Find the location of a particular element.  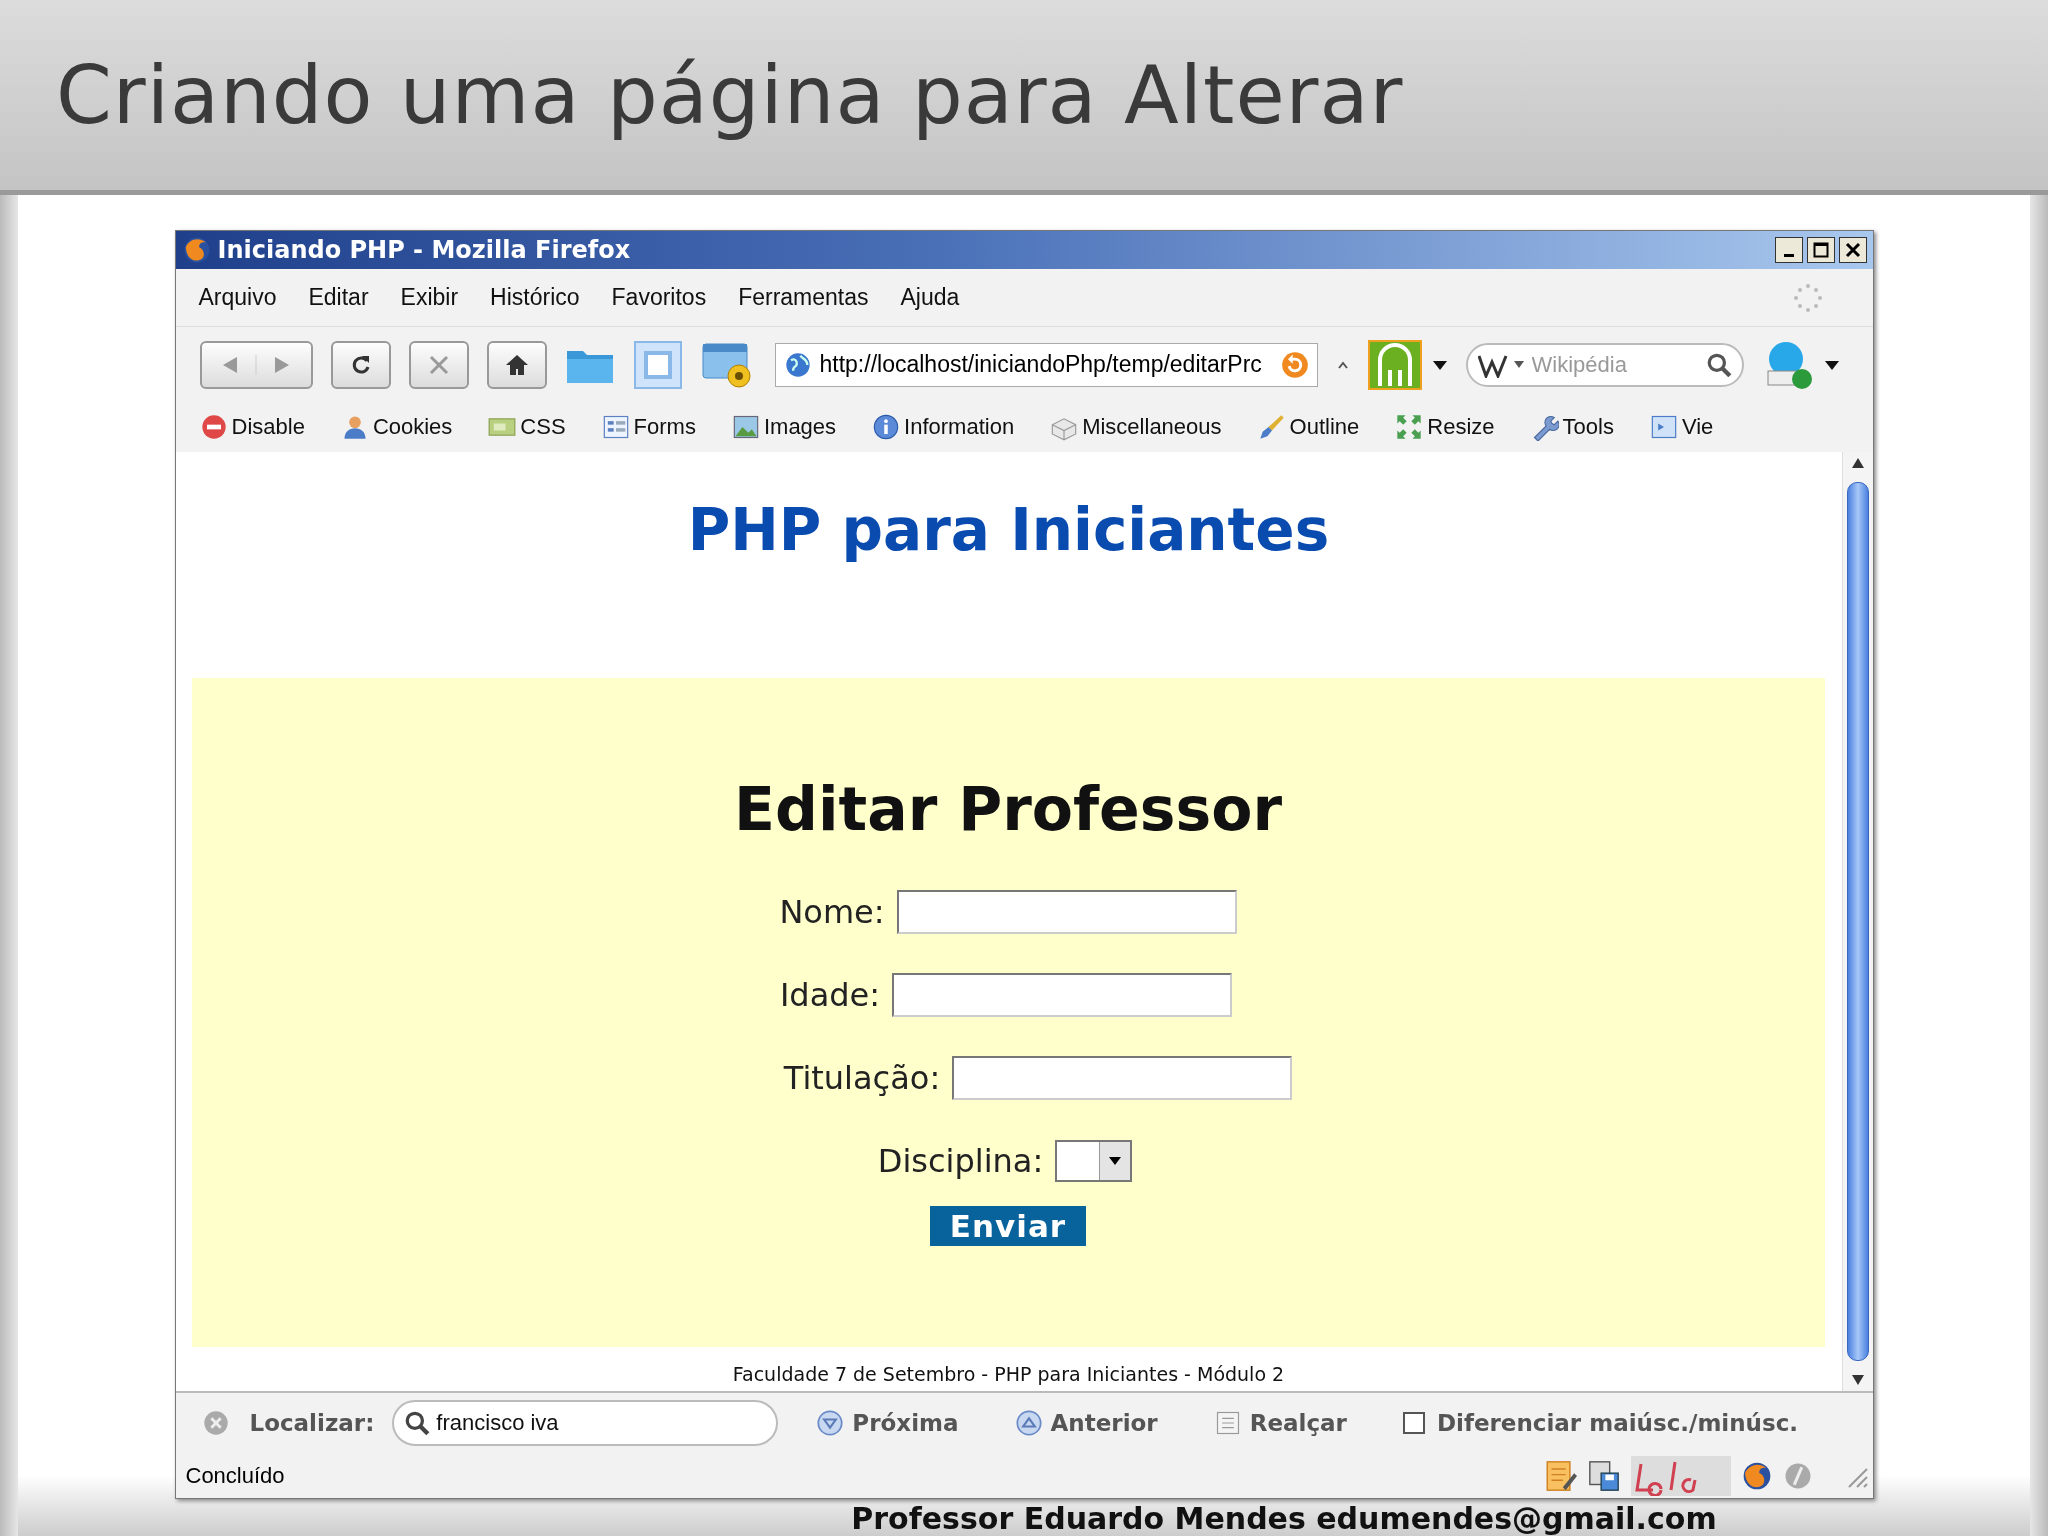

toolbar-button: Images is located at coordinates (784, 427).